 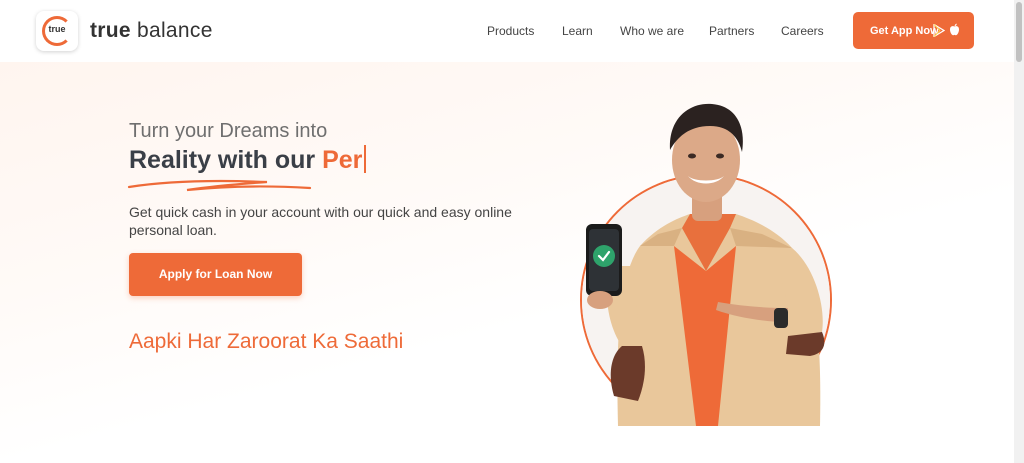 What do you see at coordinates (171, 30) in the screenshot?
I see `brand-name-rest: balance` at bounding box center [171, 30].